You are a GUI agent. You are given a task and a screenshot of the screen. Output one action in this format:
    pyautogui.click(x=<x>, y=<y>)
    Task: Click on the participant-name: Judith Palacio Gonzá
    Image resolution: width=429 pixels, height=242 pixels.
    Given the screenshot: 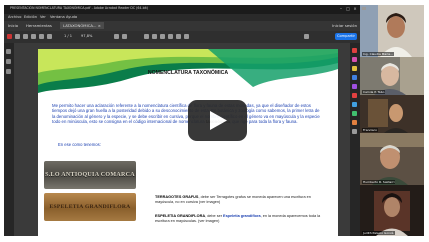 What is the action you would take?
    pyautogui.click(x=378, y=233)
    